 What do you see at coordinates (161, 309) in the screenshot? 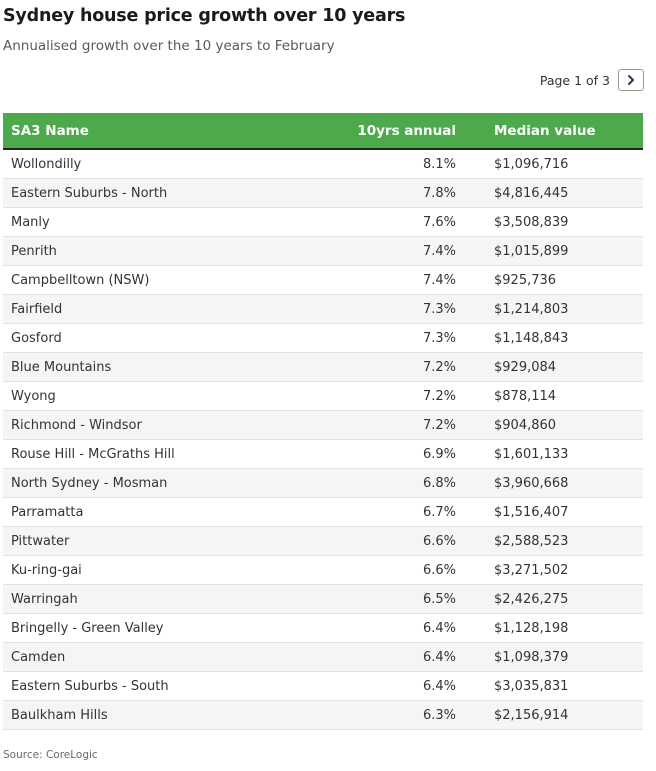
I see `cell-sa3-name: Fairfield` at bounding box center [161, 309].